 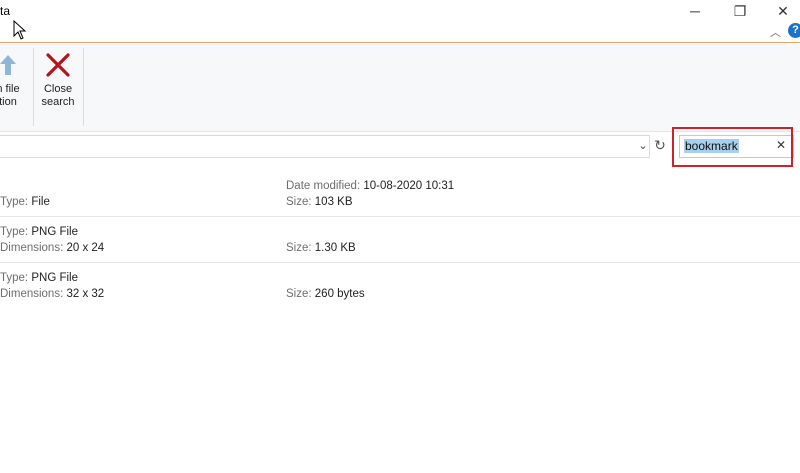 I want to click on close-search-button: Close search, so click(x=58, y=86).